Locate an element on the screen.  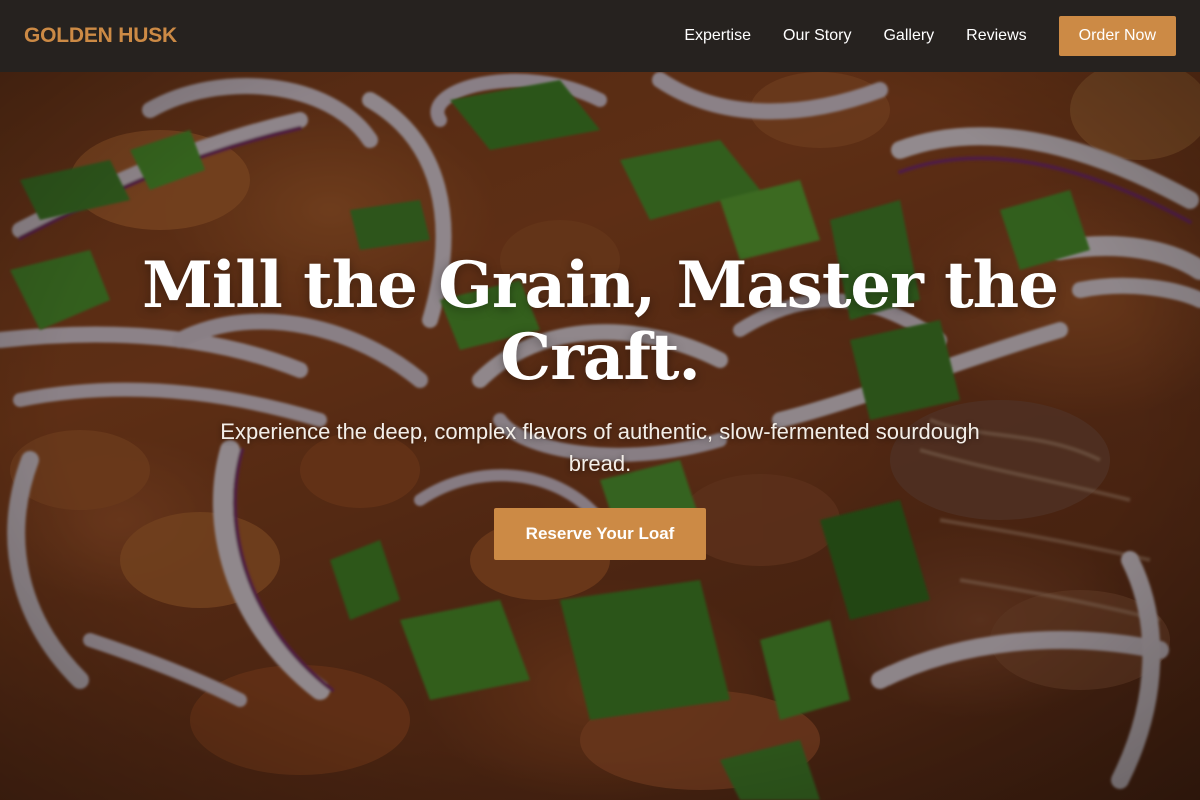
nav-link-reviews: Reviews is located at coordinates (996, 36).